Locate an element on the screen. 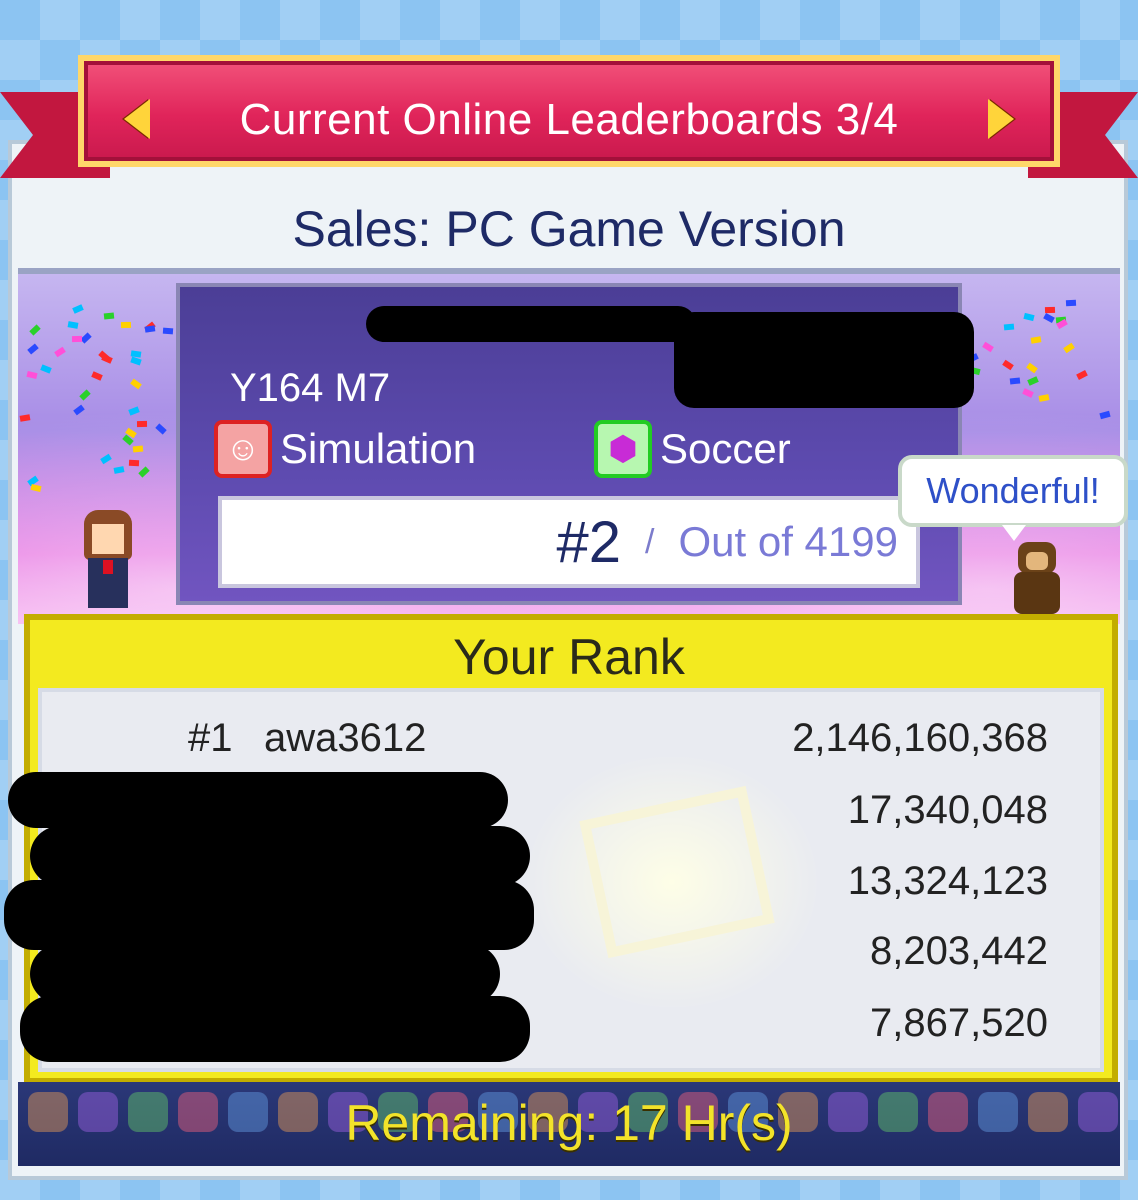  row-score: 13,324,123 is located at coordinates (947, 881).